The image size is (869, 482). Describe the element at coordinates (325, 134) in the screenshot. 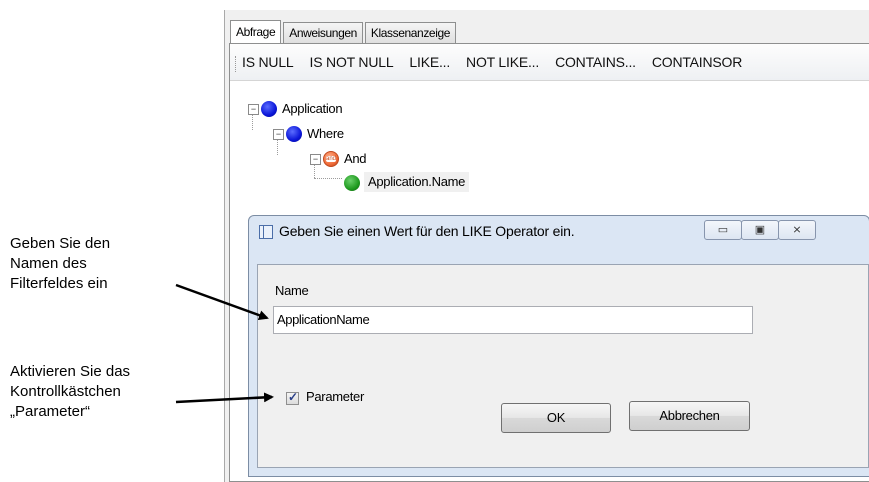

I see `tree-node-where: Where` at that location.